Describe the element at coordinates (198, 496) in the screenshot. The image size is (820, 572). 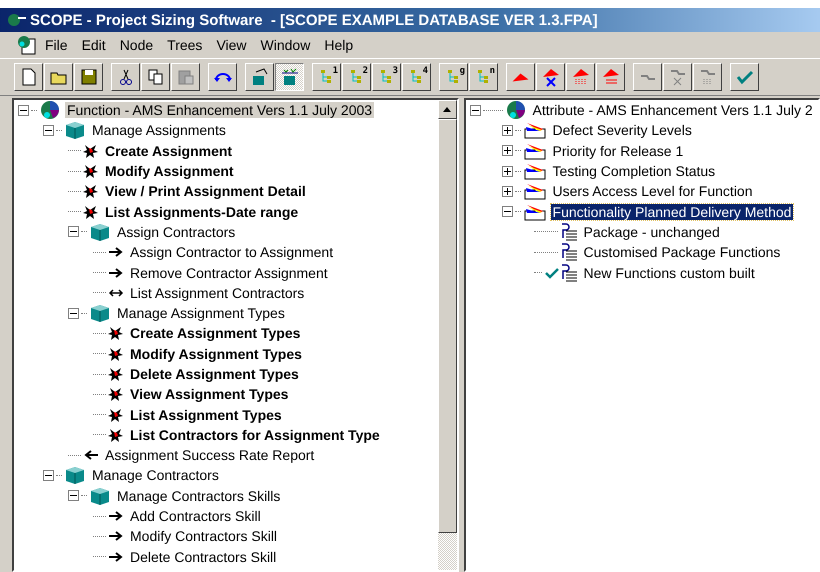
I see `tree-item: Manage Contractors Skills` at that location.